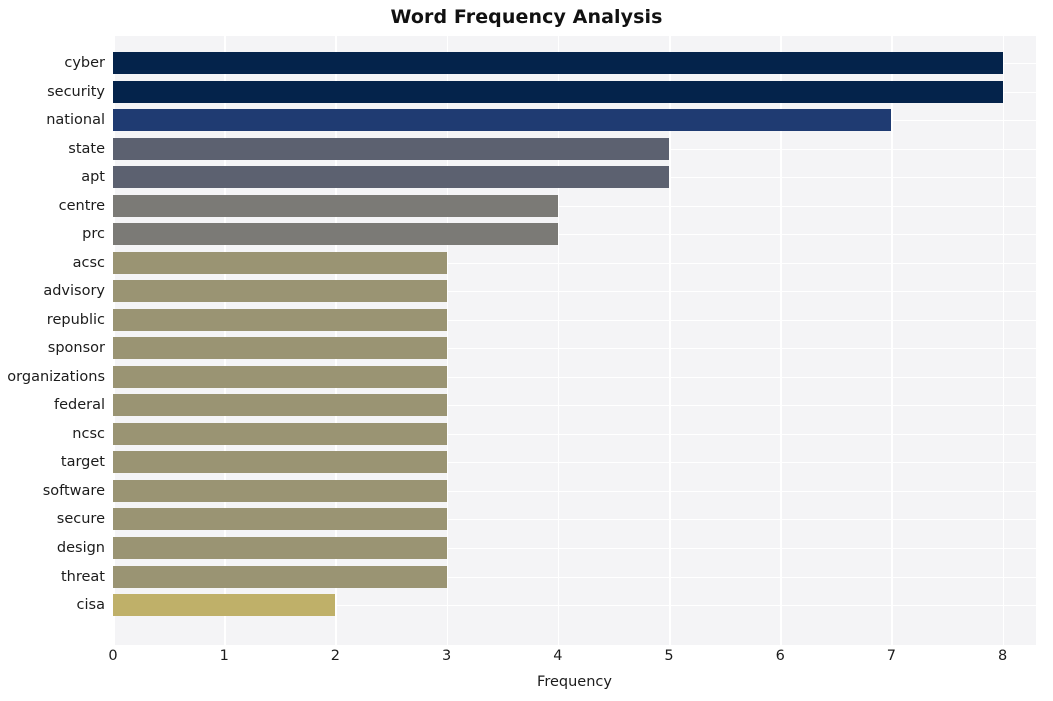 The width and height of the screenshot is (1053, 701). Describe the element at coordinates (76, 348) in the screenshot. I see `y-axis-tick-label: sponsor` at that location.